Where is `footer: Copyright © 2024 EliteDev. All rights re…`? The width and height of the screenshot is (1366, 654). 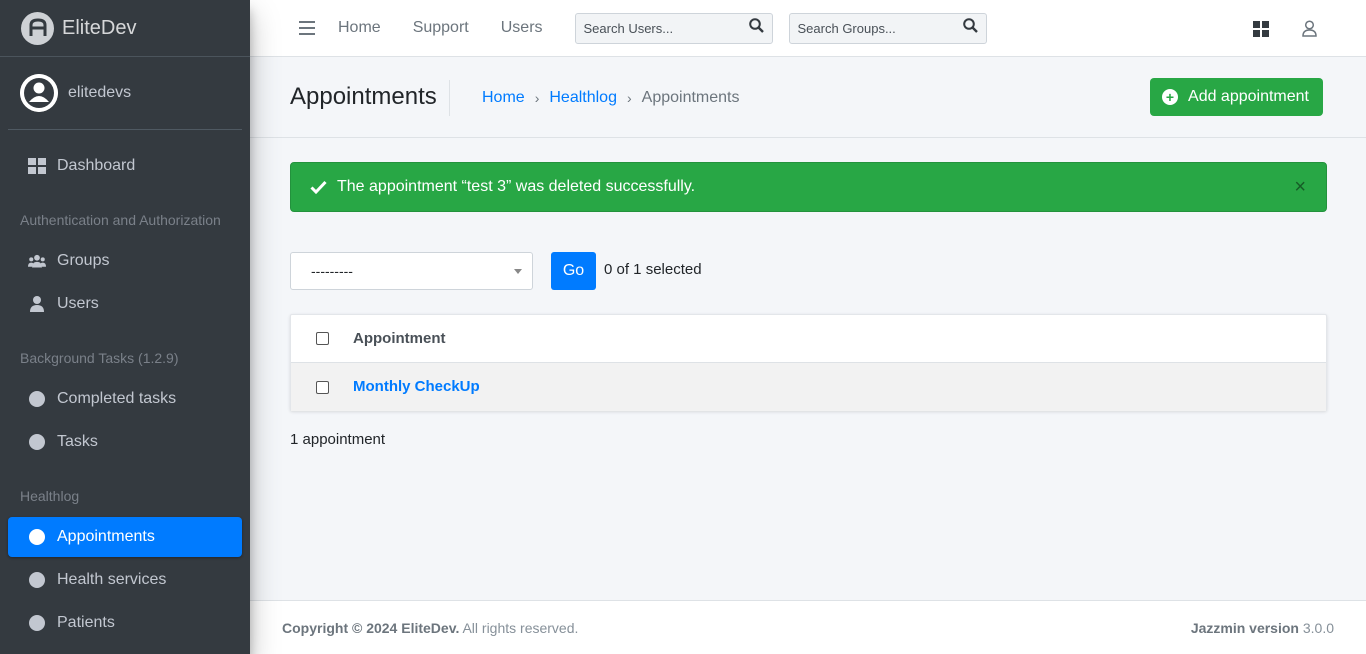 footer: Copyright © 2024 EliteDev. All rights re… is located at coordinates (808, 627).